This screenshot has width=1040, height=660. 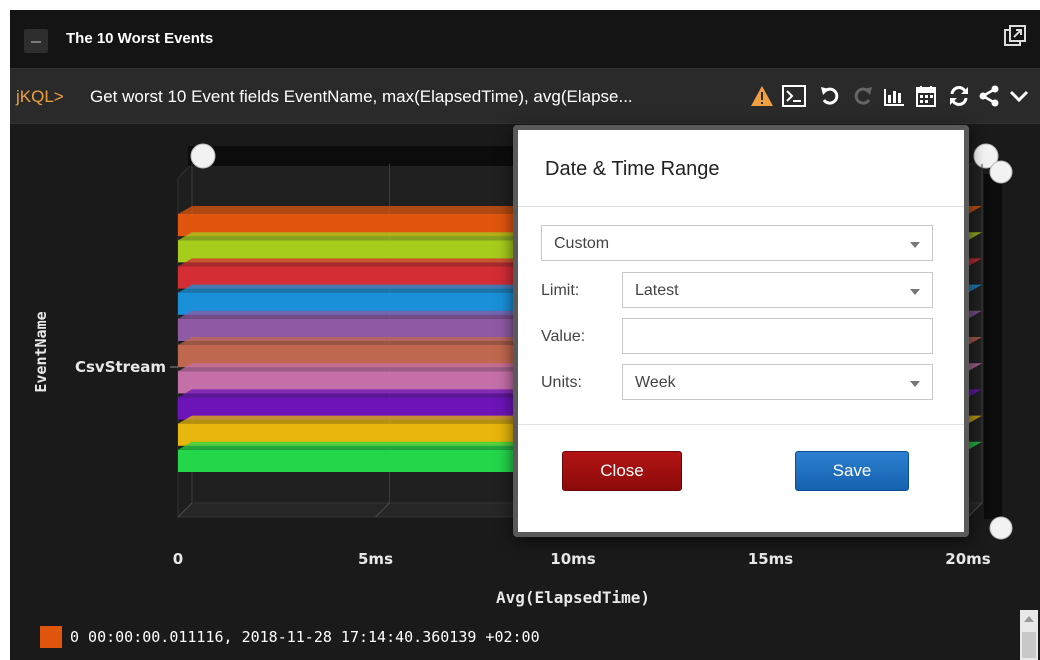 What do you see at coordinates (771, 559) in the screenshot?
I see `x-tick-label: 15ms` at bounding box center [771, 559].